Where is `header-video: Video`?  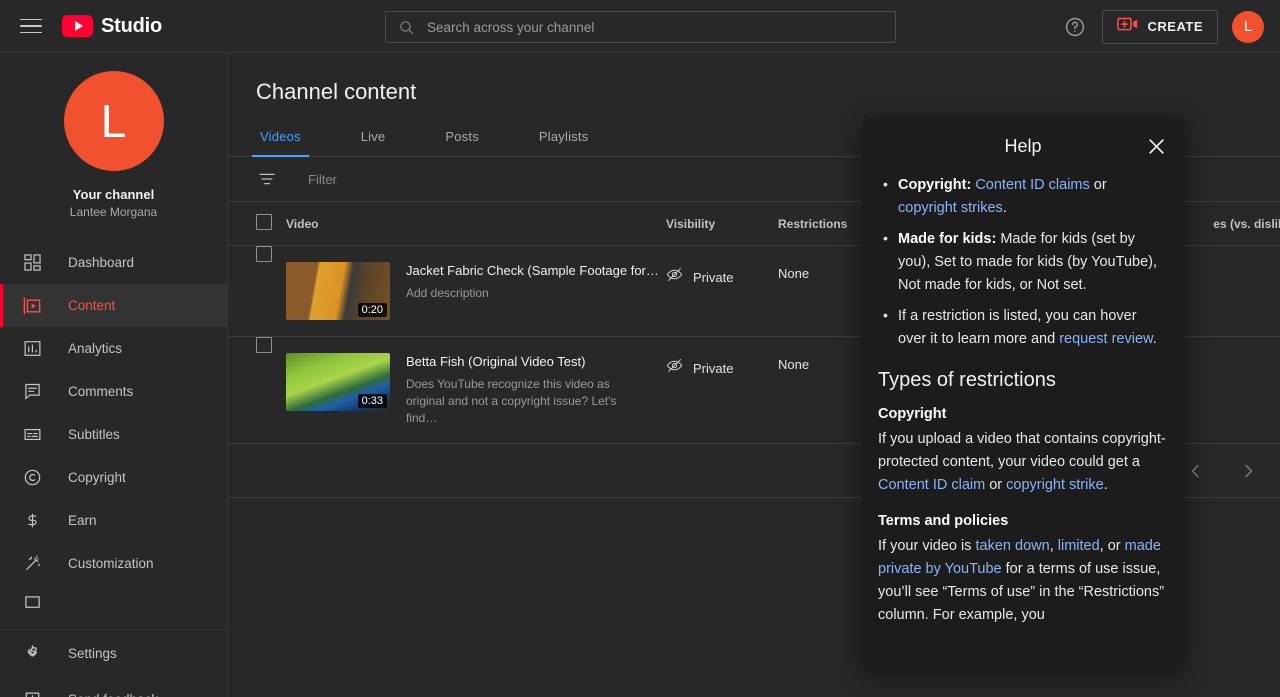
header-video: Video is located at coordinates (476, 224).